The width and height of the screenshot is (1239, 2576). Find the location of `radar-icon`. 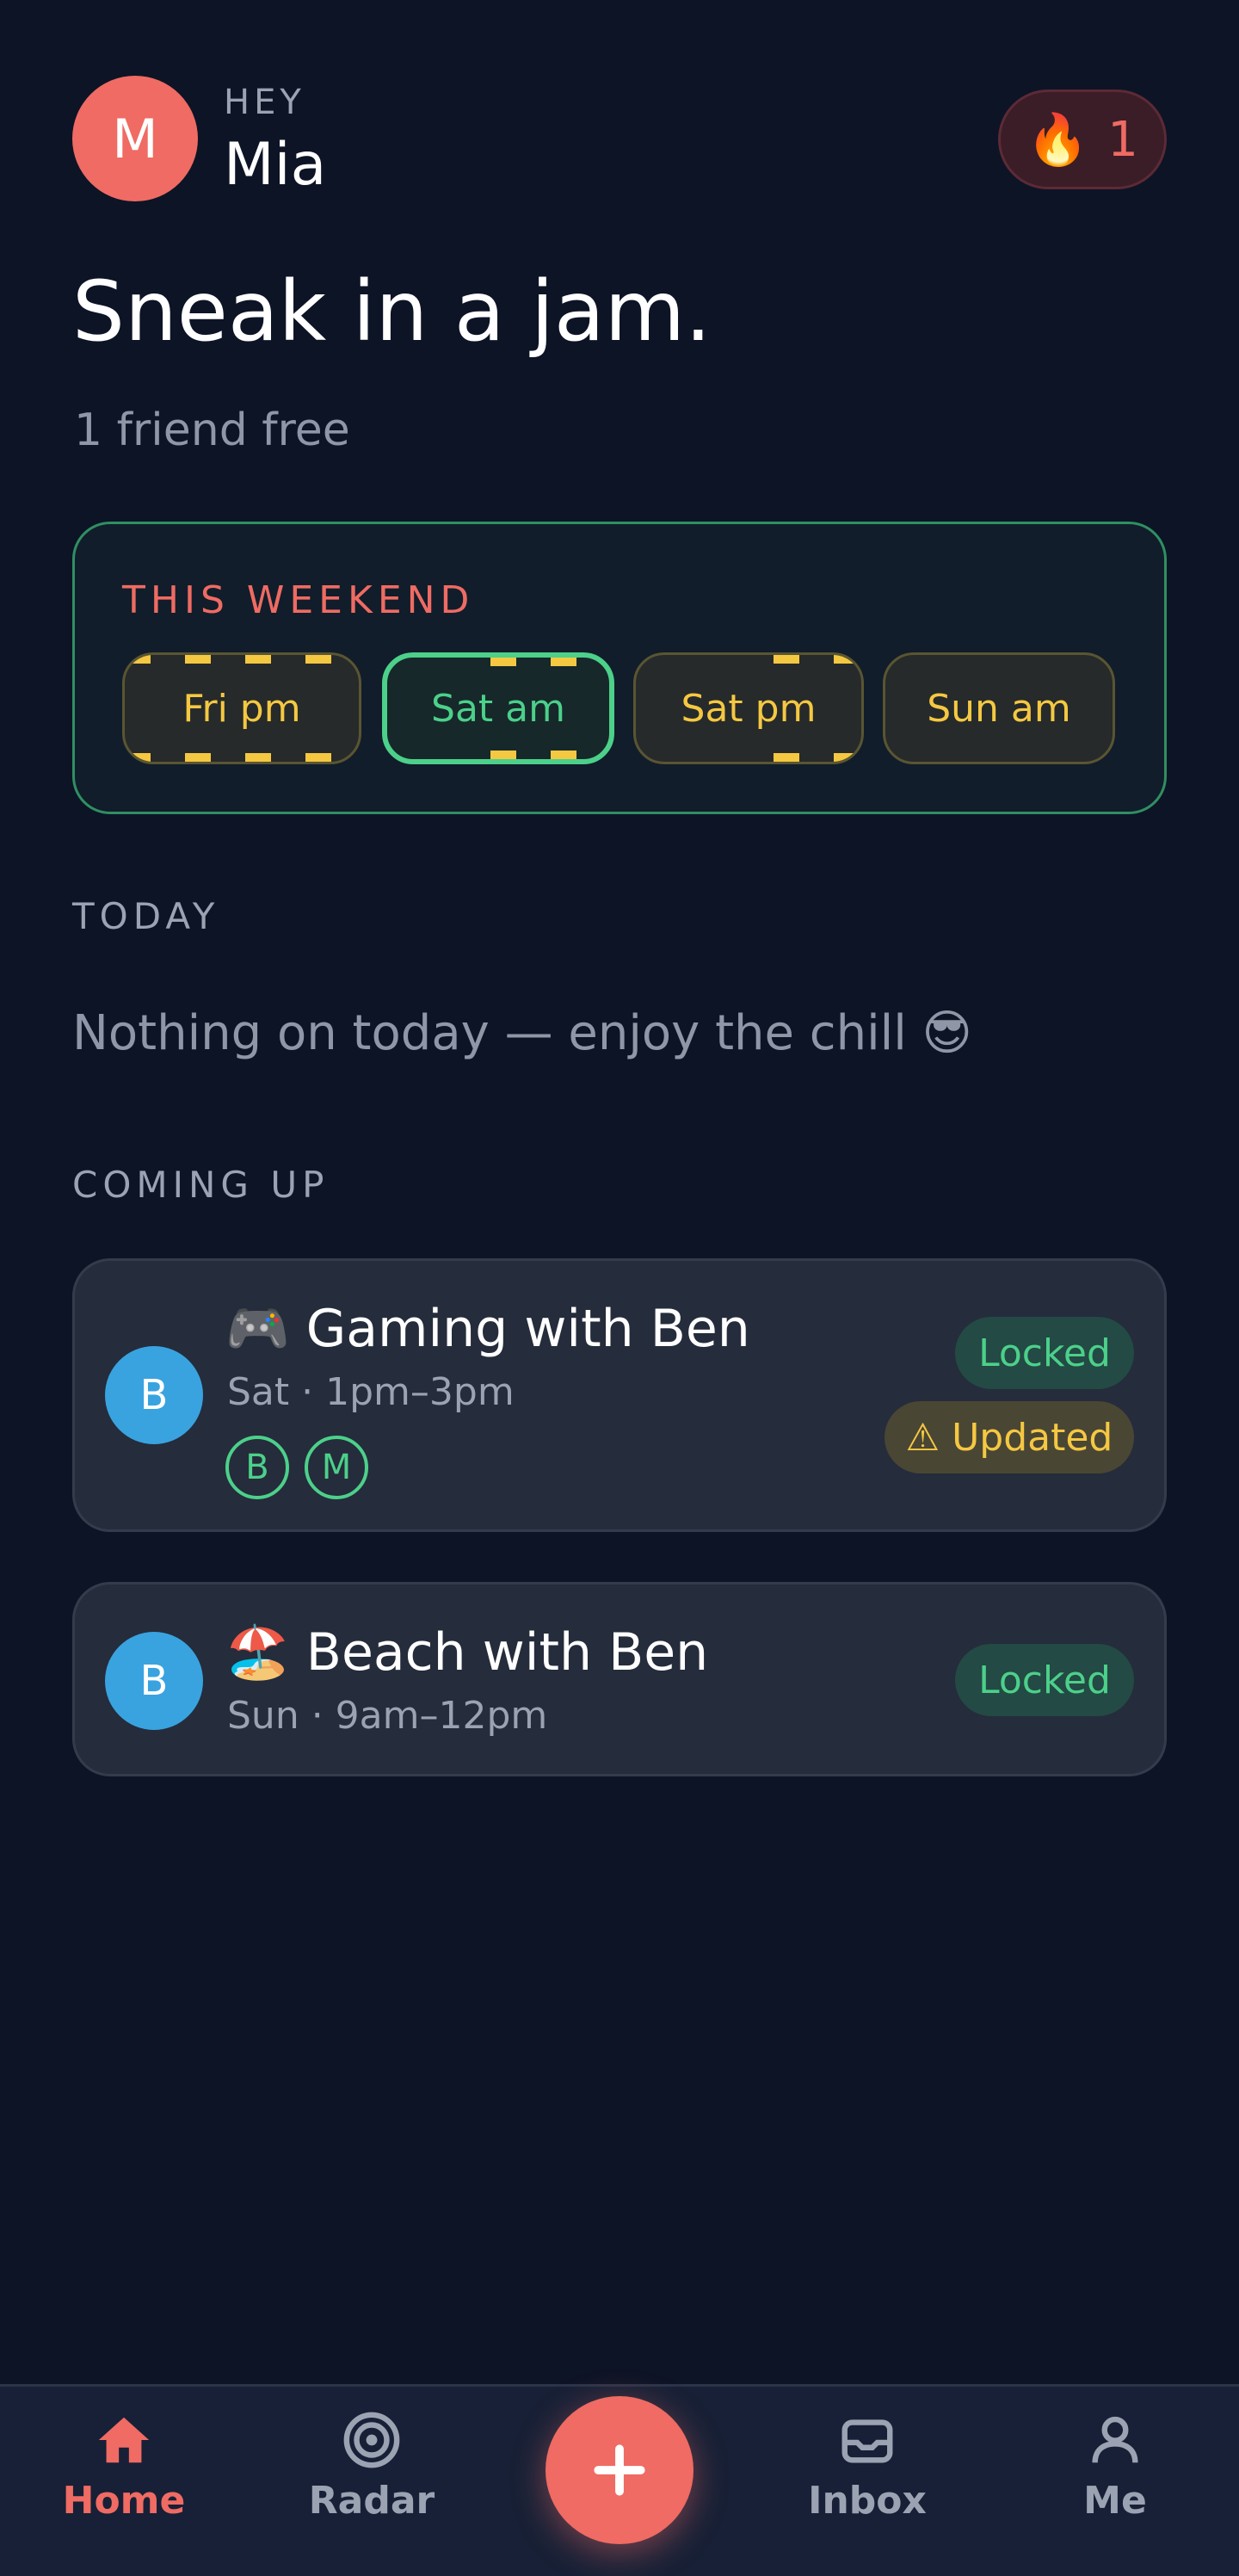

radar-icon is located at coordinates (371, 2440).